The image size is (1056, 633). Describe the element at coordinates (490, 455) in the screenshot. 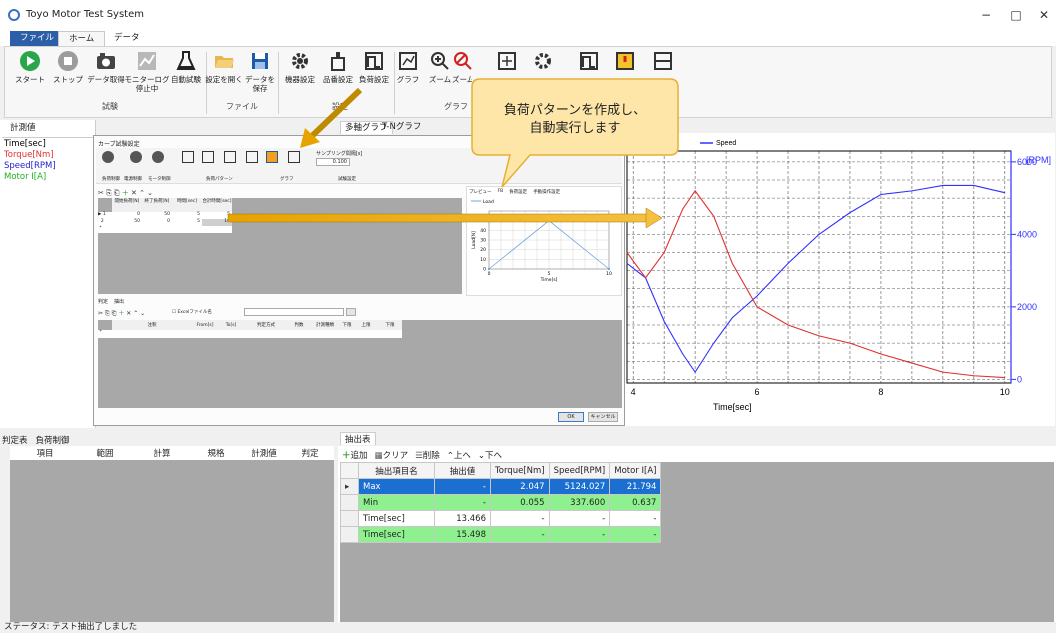

I see `move-down-button: ⌄下へ` at that location.